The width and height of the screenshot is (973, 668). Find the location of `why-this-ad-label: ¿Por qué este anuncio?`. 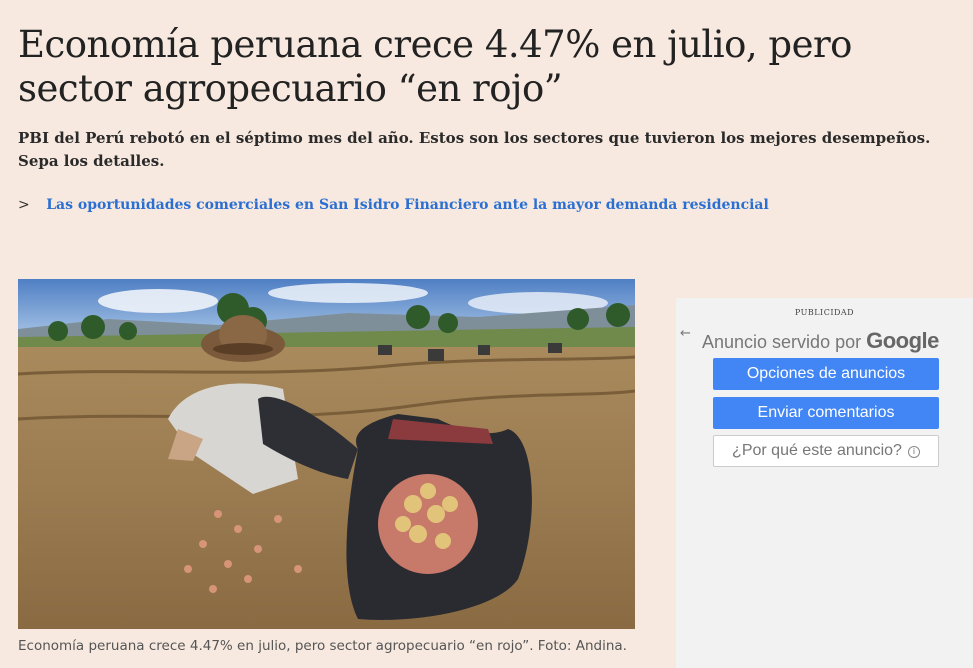

why-this-ad-label: ¿Por qué este anuncio? is located at coordinates (817, 450).